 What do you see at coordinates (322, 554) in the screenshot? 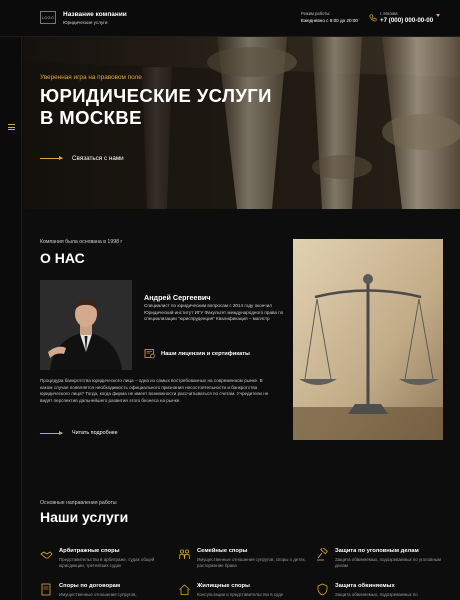
I see `gavel-icon` at bounding box center [322, 554].